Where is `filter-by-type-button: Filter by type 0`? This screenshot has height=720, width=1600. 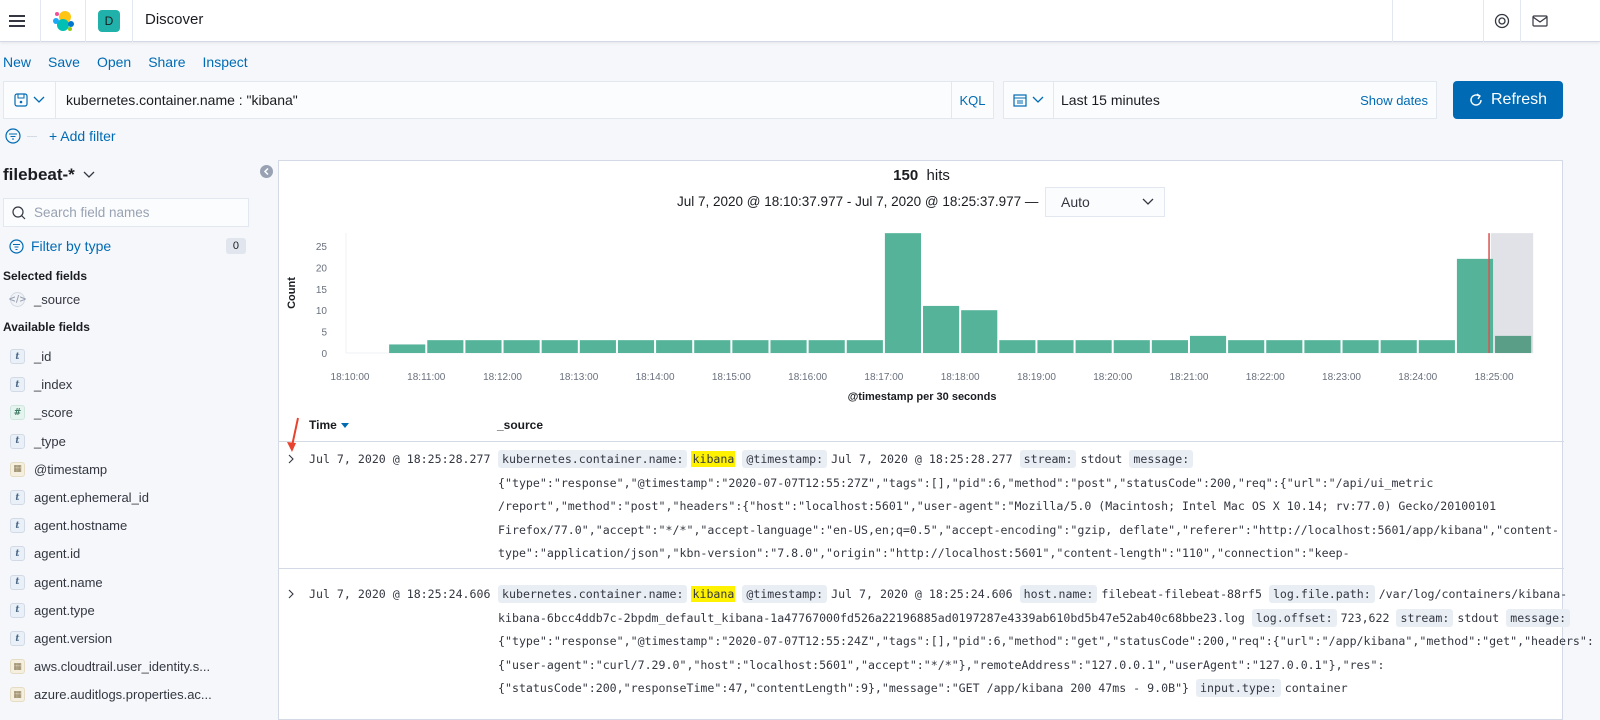
filter-by-type-button: Filter by type 0 is located at coordinates (127, 246).